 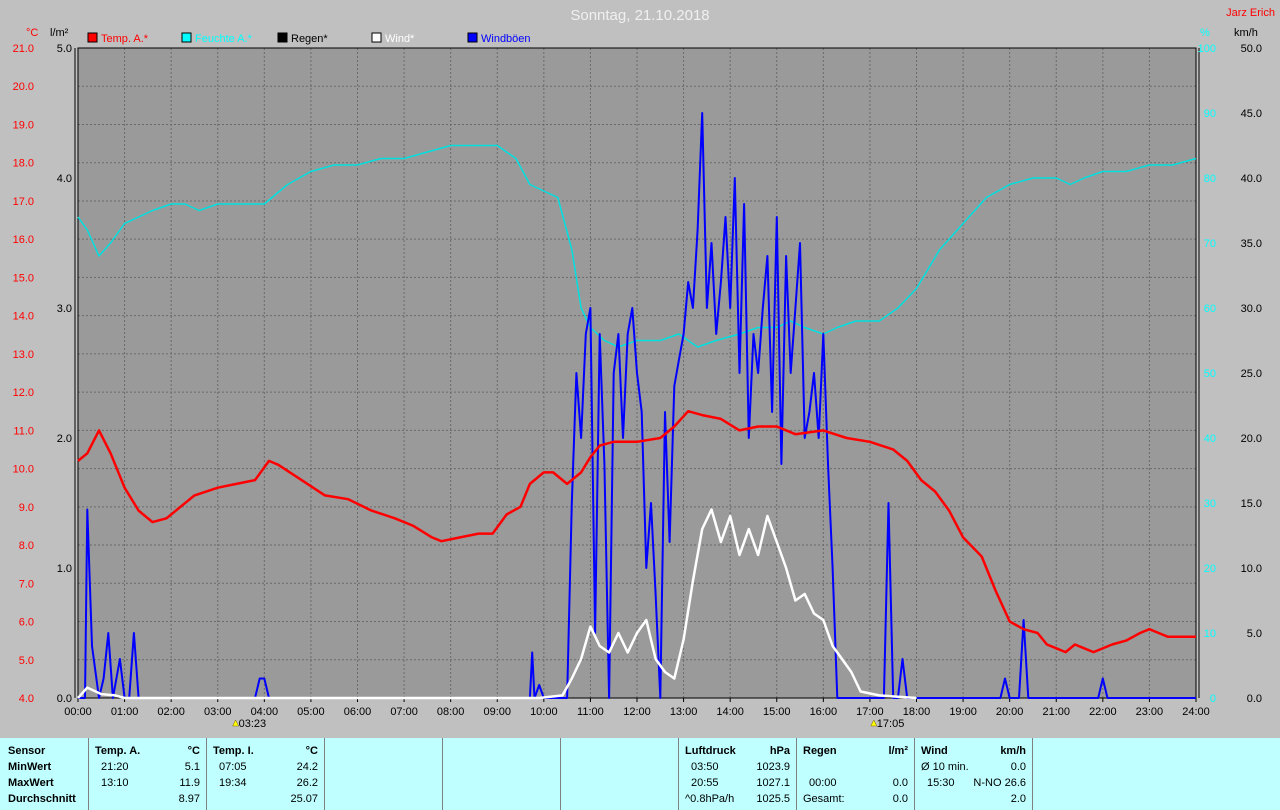 I want to click on pressure-unit: hPa, so click(x=779, y=751).